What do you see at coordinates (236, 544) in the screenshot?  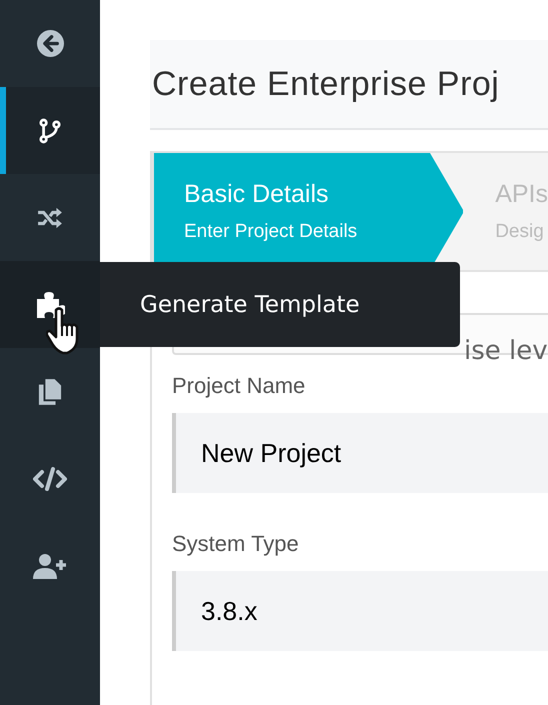 I see `field-label: System Type` at bounding box center [236, 544].